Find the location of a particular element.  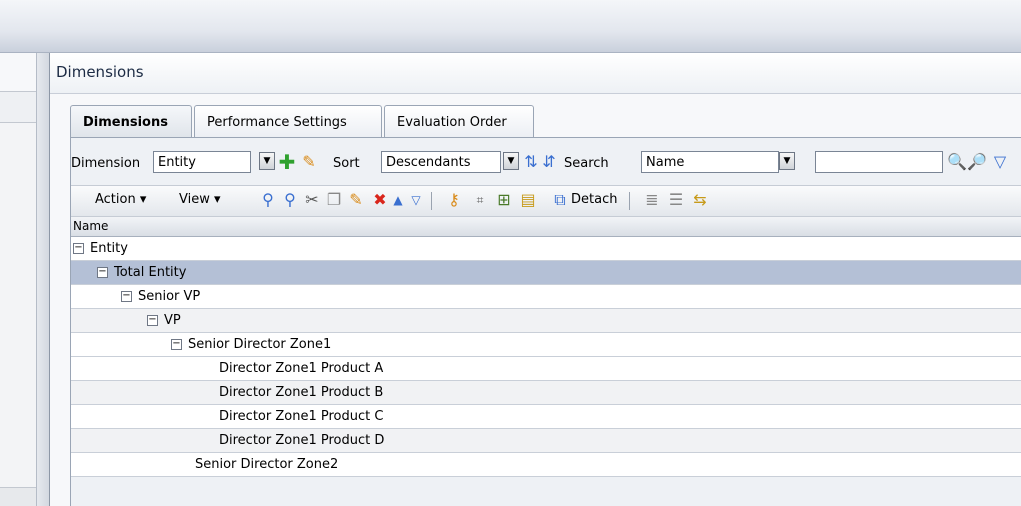

sort-dropdown-button: ▼ is located at coordinates (511, 161).